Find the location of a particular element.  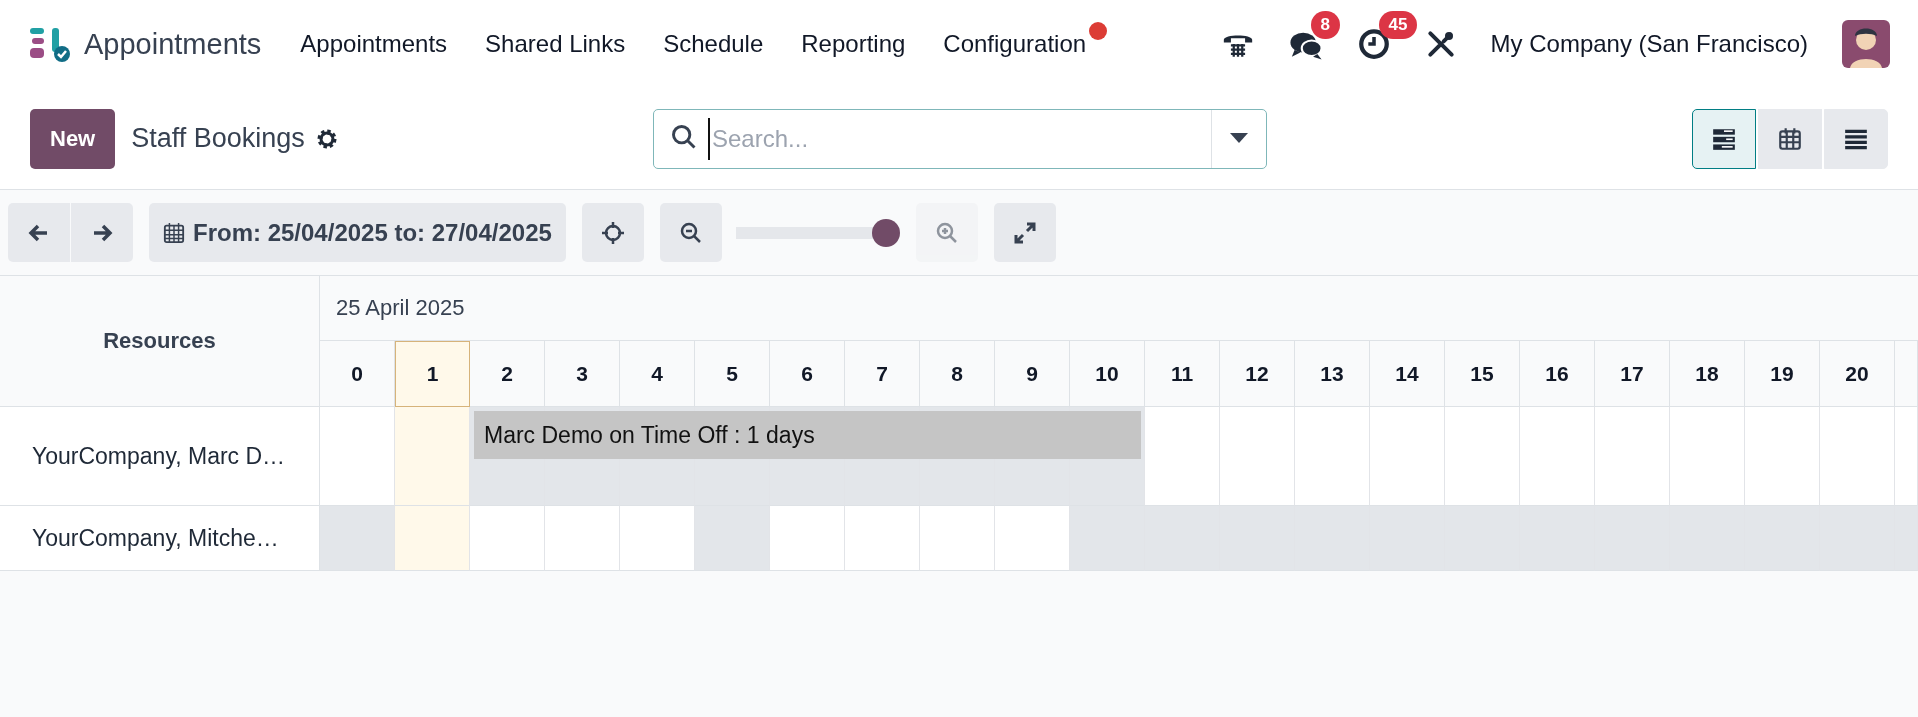

hour-header: 7 is located at coordinates (882, 374).